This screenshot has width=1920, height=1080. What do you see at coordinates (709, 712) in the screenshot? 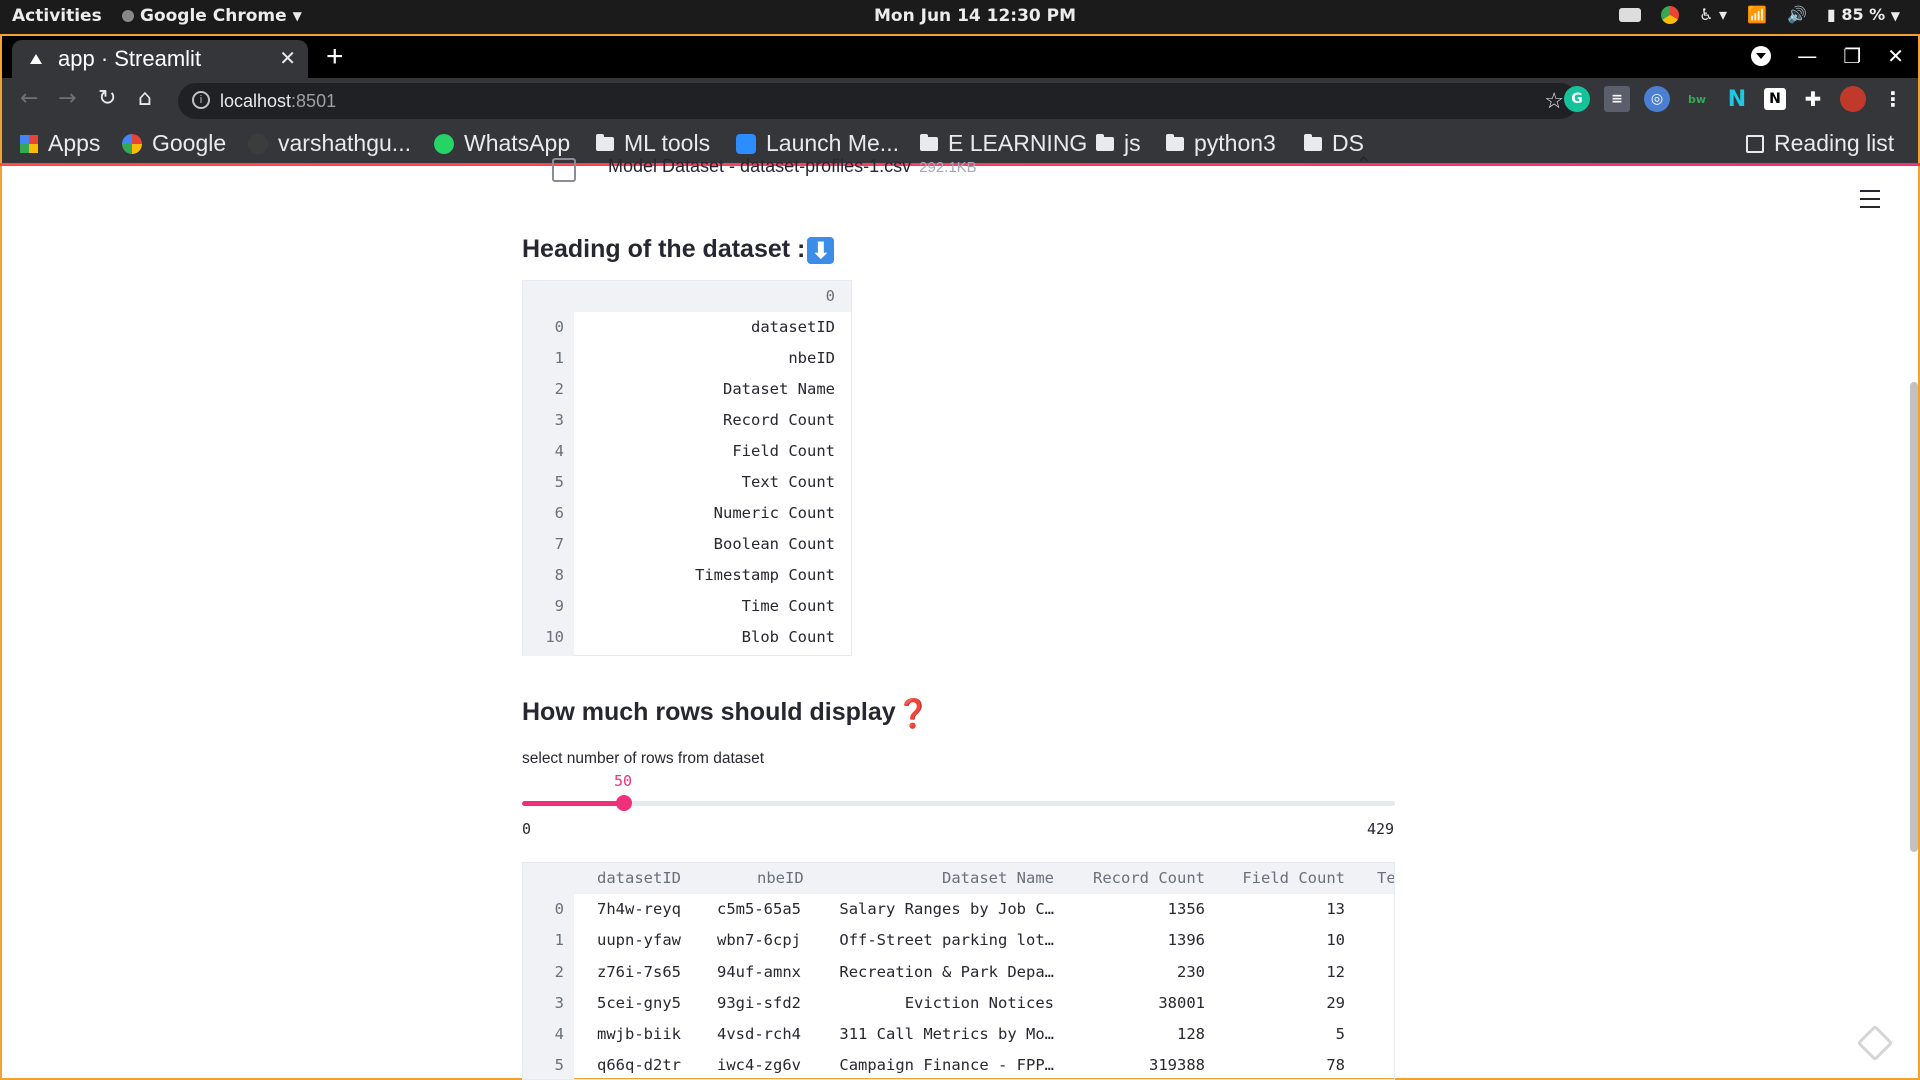
I see `rows-section-title-text: How much rows should display` at bounding box center [709, 712].